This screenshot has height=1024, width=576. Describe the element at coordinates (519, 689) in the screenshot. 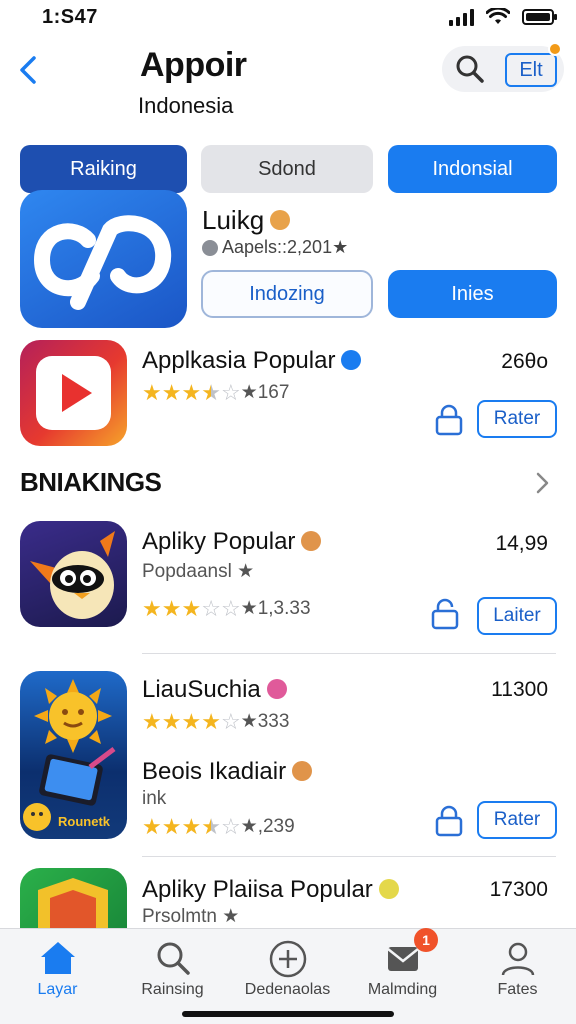

I see `app-price: 11300` at that location.